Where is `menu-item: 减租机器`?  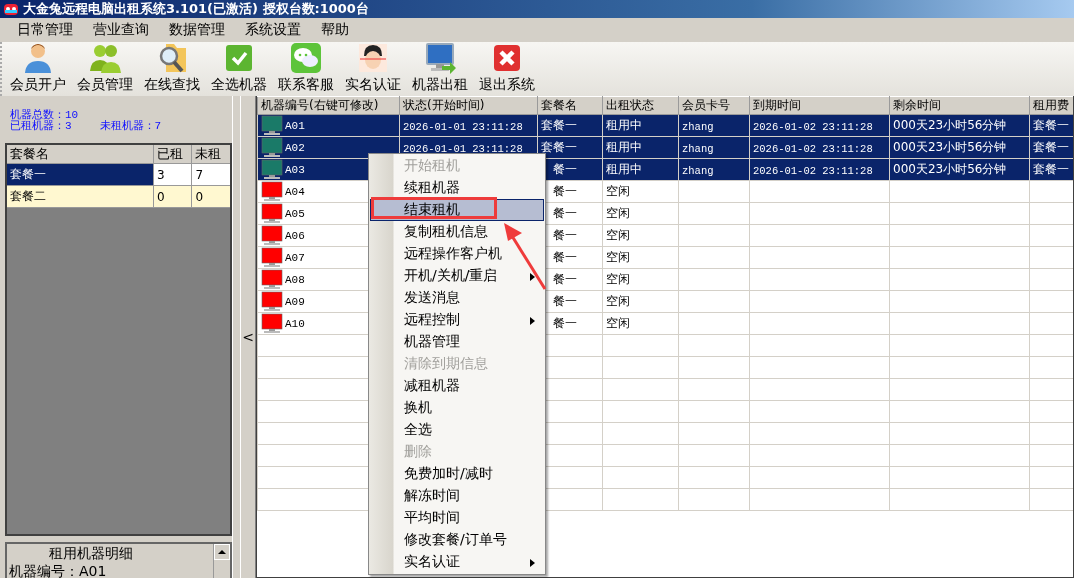
menu-item: 减租机器 is located at coordinates (457, 386).